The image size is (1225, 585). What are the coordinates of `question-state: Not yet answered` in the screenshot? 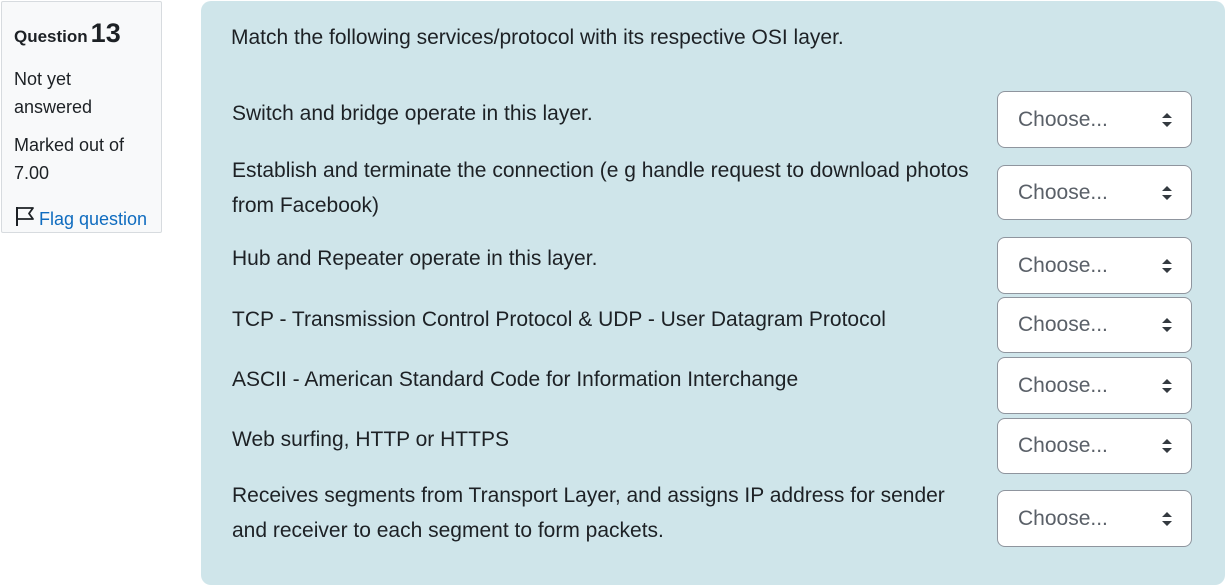 It's located at (53, 93).